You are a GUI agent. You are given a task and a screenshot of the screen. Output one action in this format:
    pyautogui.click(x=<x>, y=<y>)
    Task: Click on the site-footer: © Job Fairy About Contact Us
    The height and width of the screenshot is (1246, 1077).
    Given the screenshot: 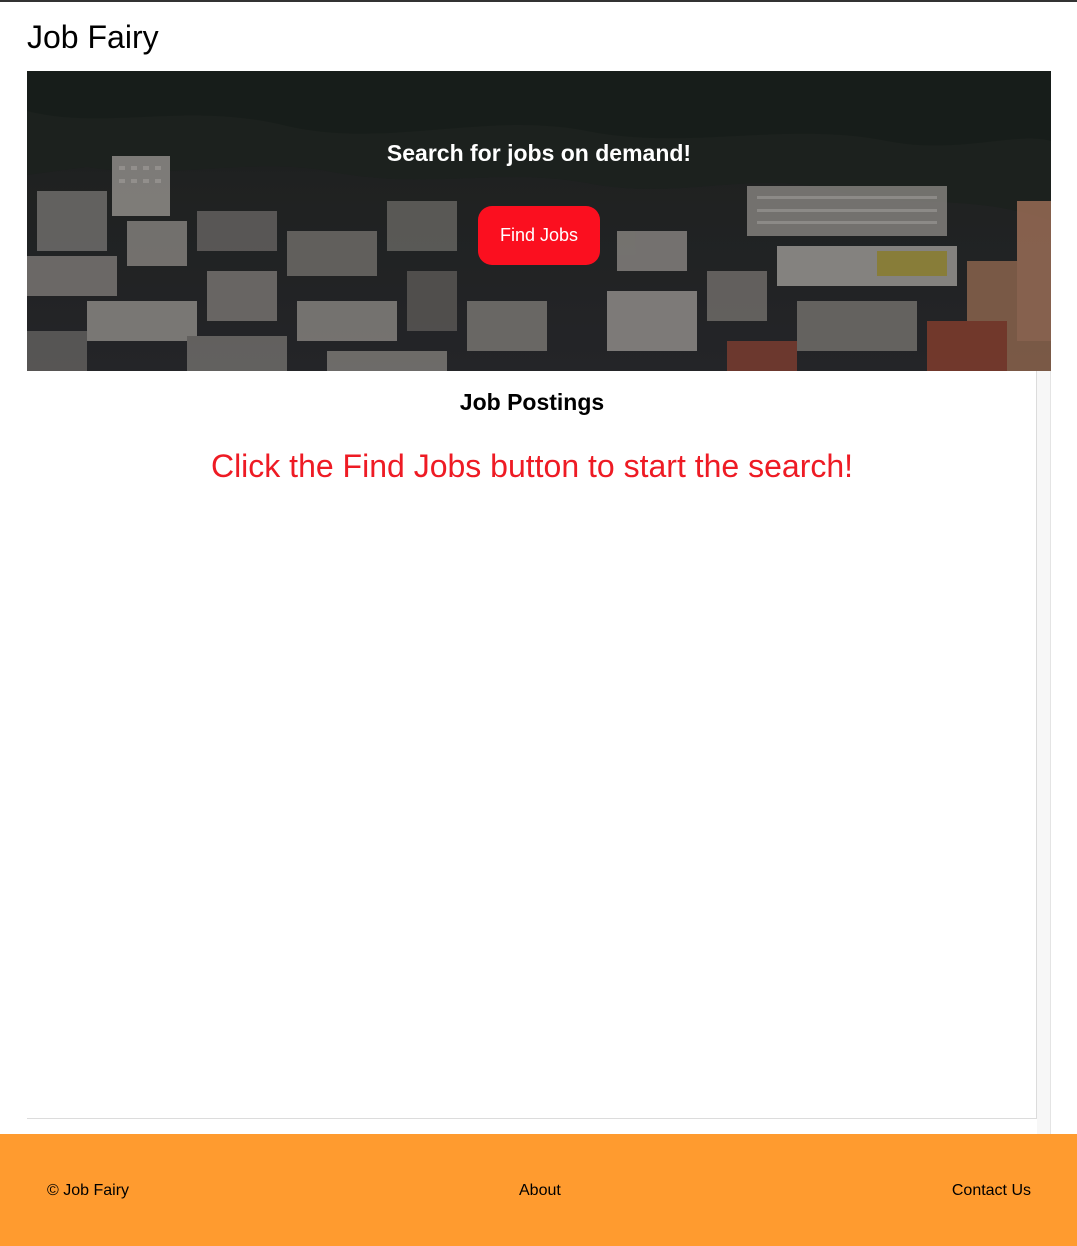 What is the action you would take?
    pyautogui.click(x=538, y=1190)
    